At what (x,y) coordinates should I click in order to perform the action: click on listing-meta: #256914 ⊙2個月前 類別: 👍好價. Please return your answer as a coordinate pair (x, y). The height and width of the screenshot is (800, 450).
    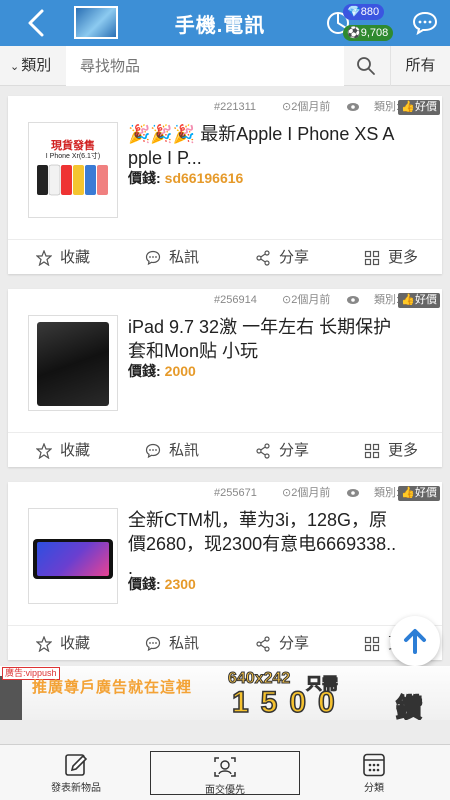
    Looking at the image, I should click on (328, 300).